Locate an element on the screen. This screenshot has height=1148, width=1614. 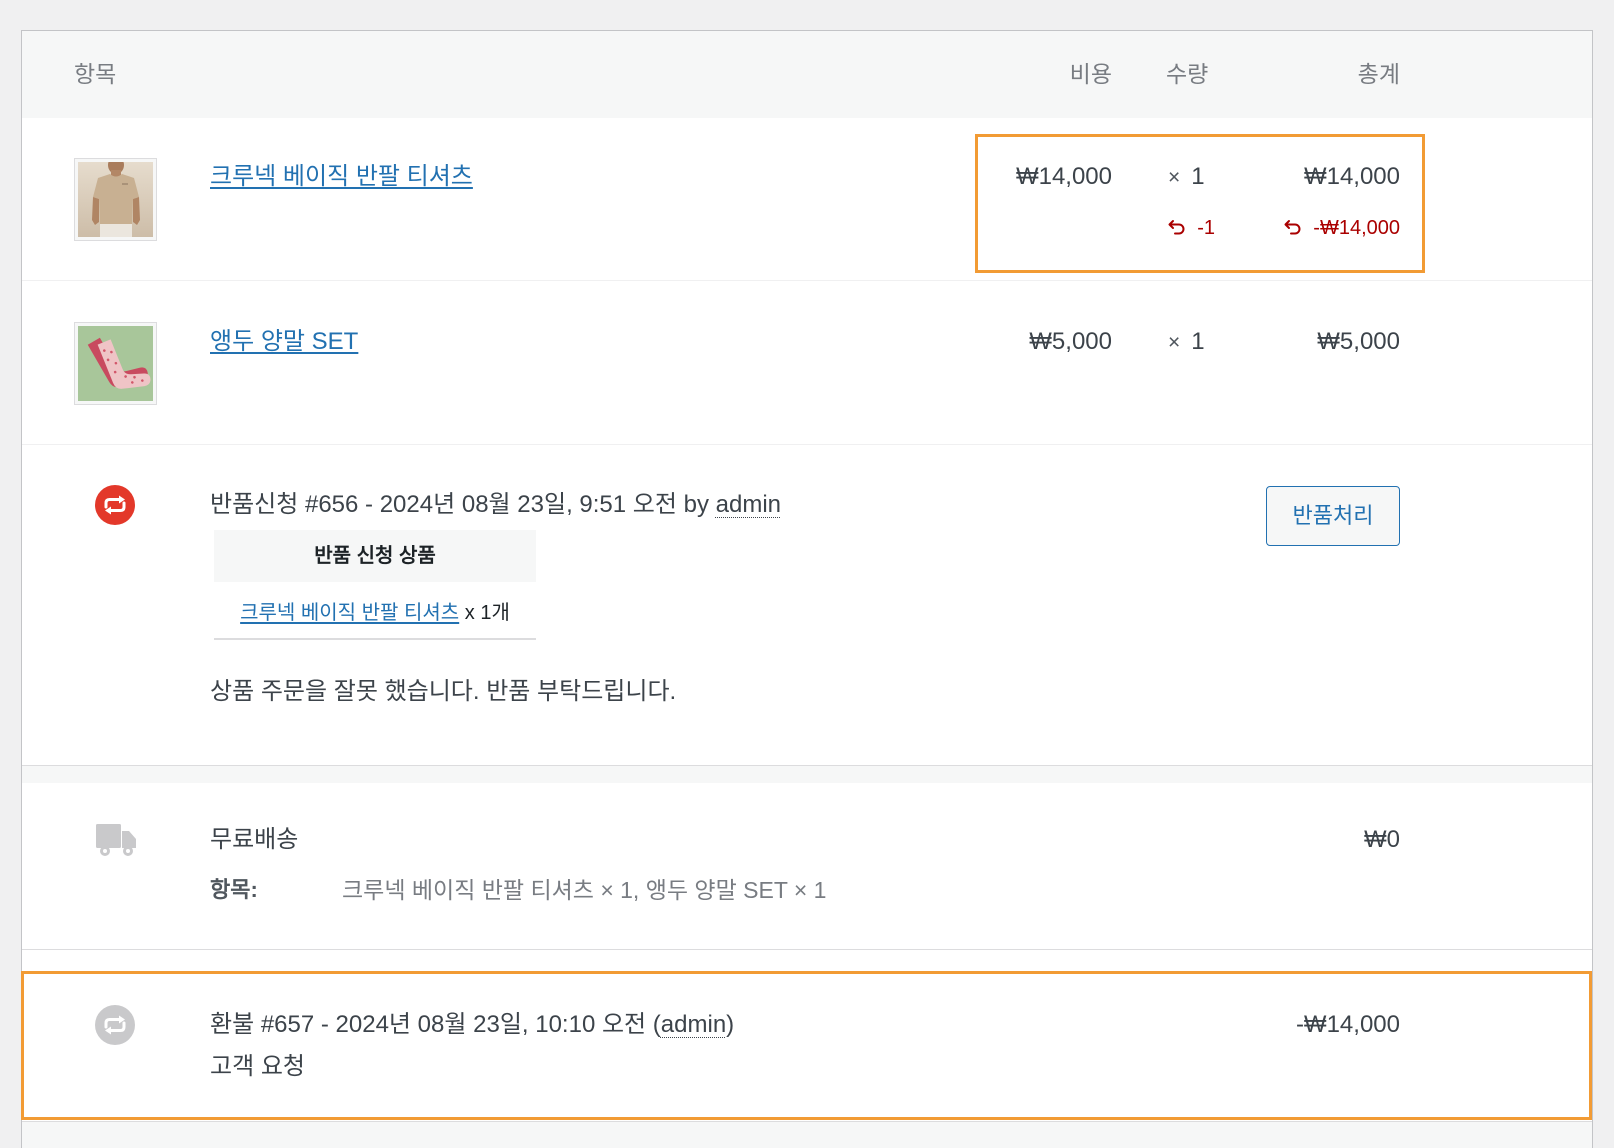
refunded-total-value: -₩14,000 is located at coordinates (1356, 228).